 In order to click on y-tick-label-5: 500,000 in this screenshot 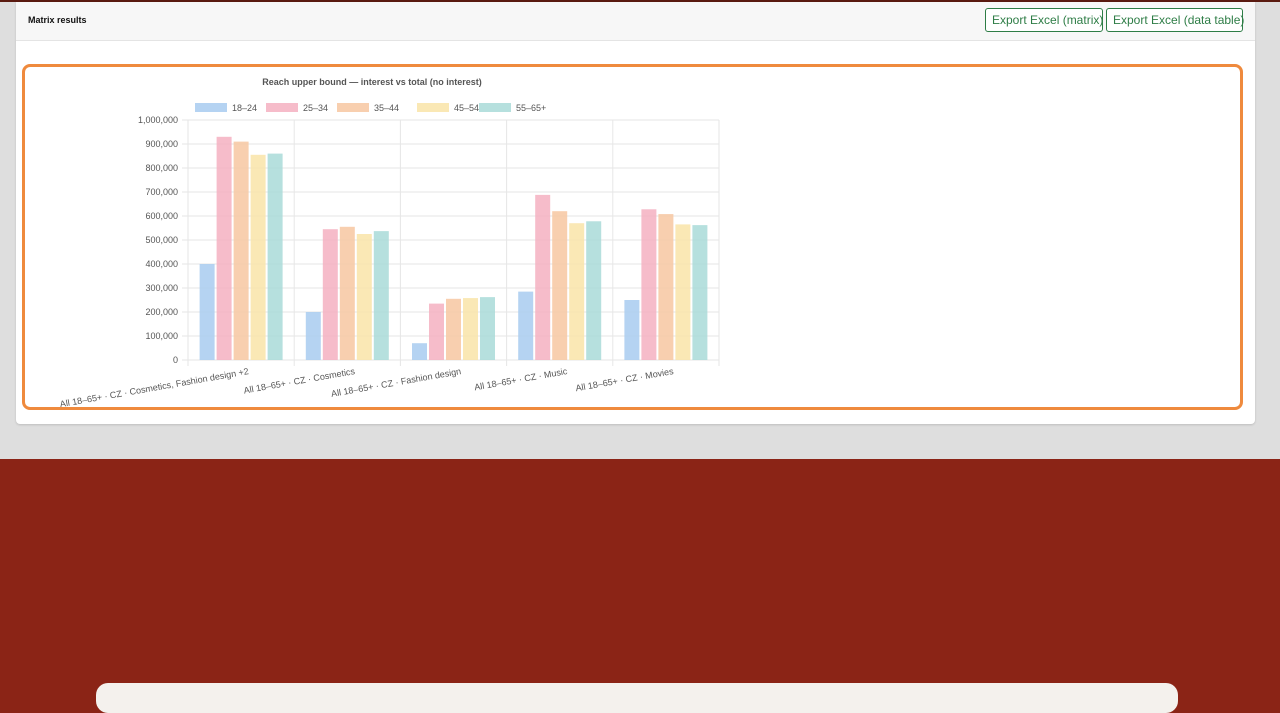, I will do `click(161, 240)`.